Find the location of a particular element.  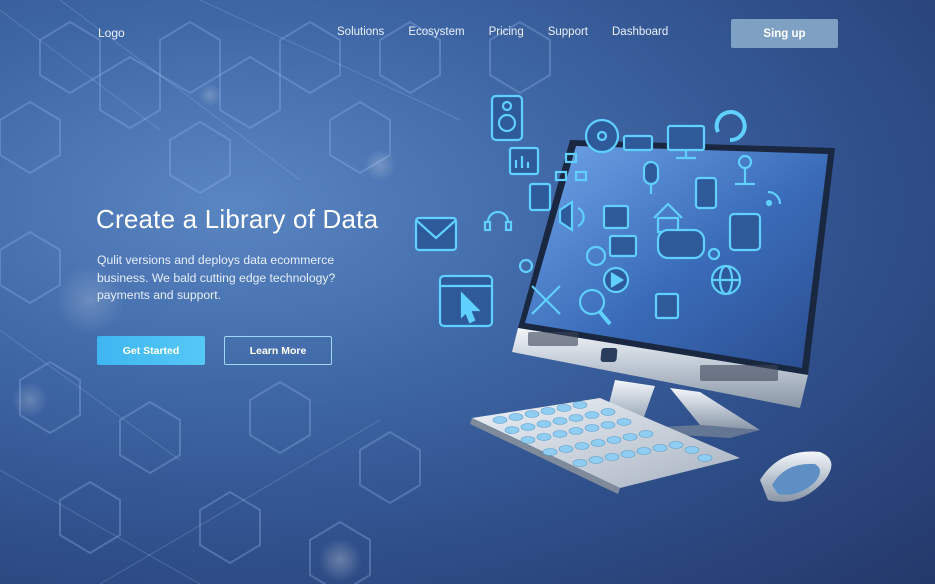

logo: Logo is located at coordinates (111, 33).